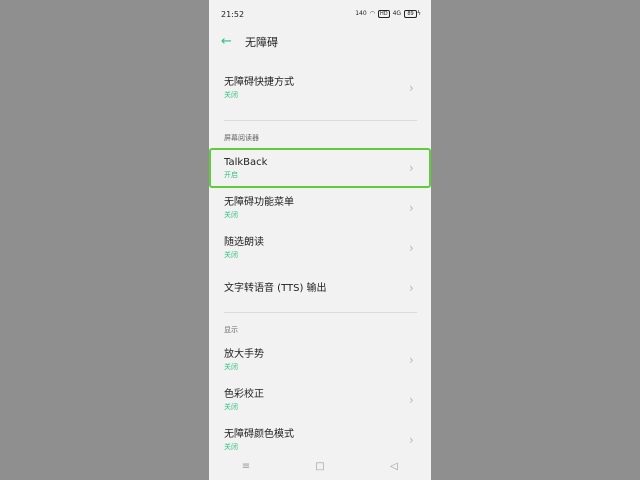  Describe the element at coordinates (320, 248) in the screenshot. I see `select-to-speak-item: 随选朗读 关闭 ›` at that location.